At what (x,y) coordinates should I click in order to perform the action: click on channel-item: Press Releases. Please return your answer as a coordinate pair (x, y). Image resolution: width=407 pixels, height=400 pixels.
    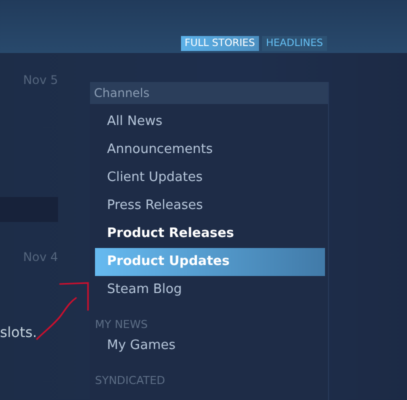
    Looking at the image, I should click on (210, 206).